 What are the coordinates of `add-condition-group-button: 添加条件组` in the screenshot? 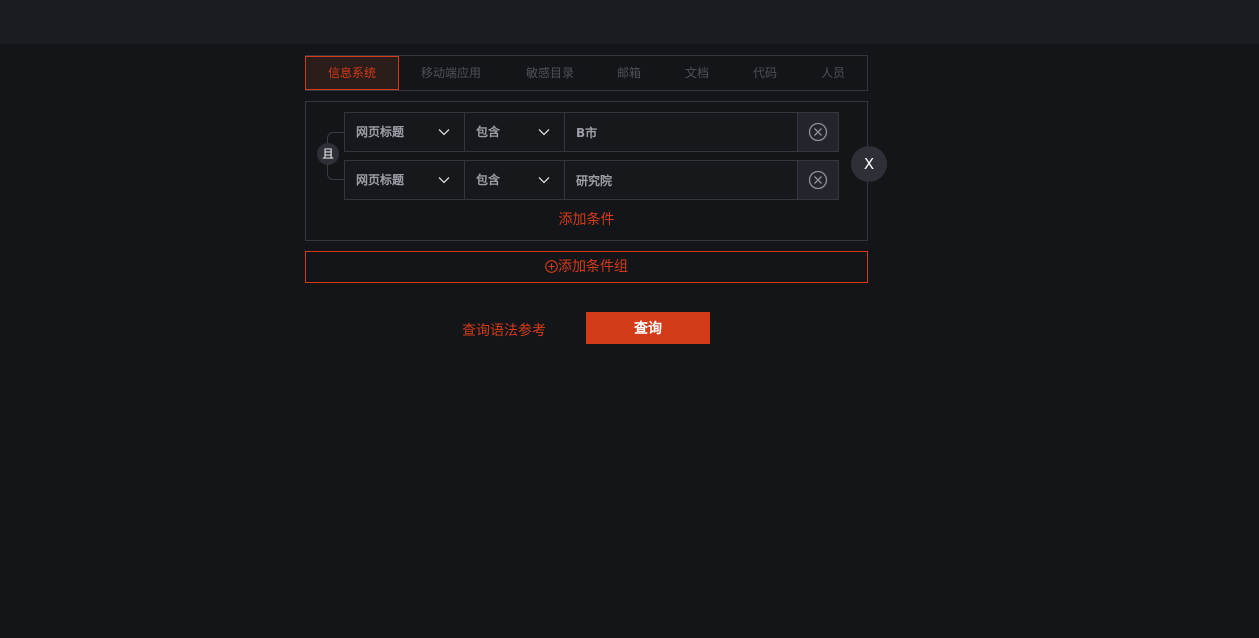 It's located at (586, 267).